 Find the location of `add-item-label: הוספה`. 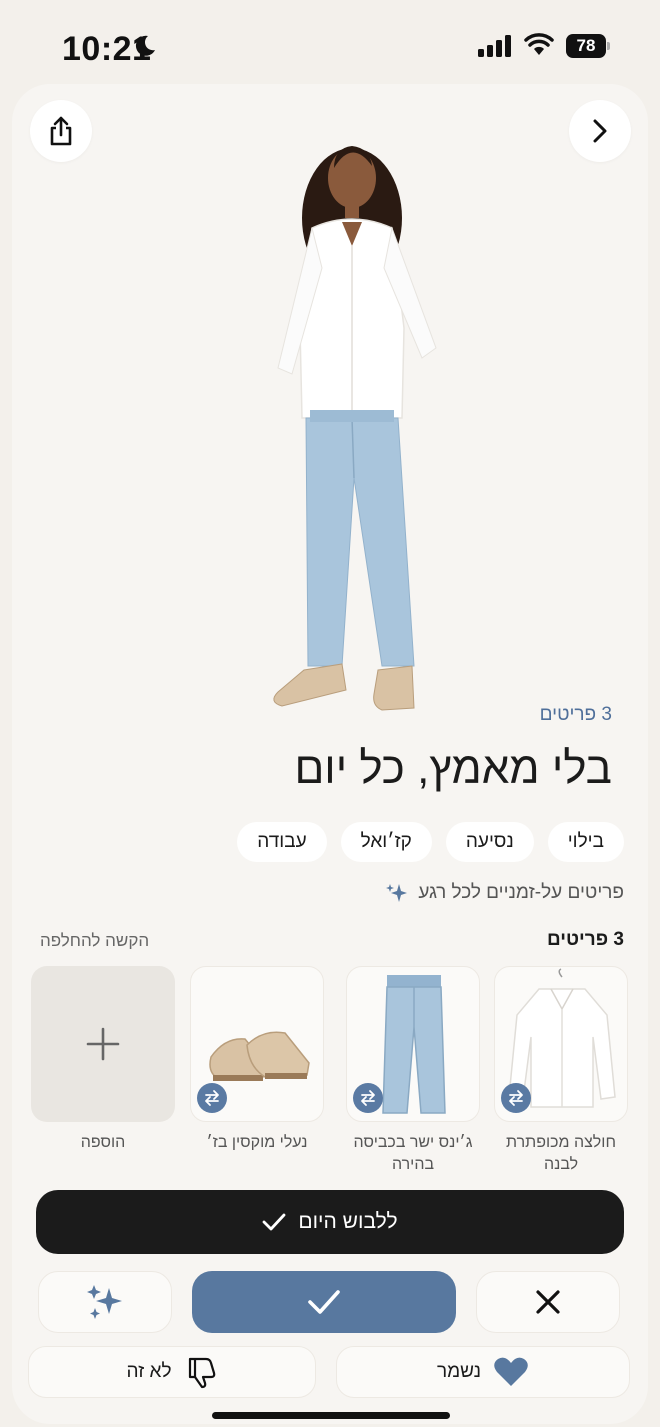

add-item-label: הוספה is located at coordinates (103, 1142).